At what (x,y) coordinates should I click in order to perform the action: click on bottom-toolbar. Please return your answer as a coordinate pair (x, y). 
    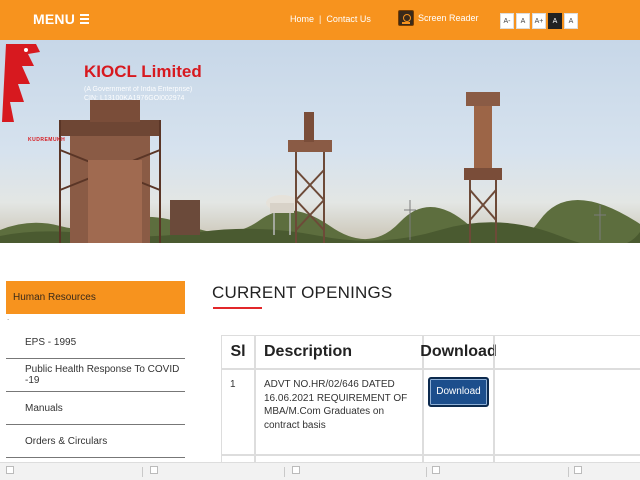
    Looking at the image, I should click on (320, 471).